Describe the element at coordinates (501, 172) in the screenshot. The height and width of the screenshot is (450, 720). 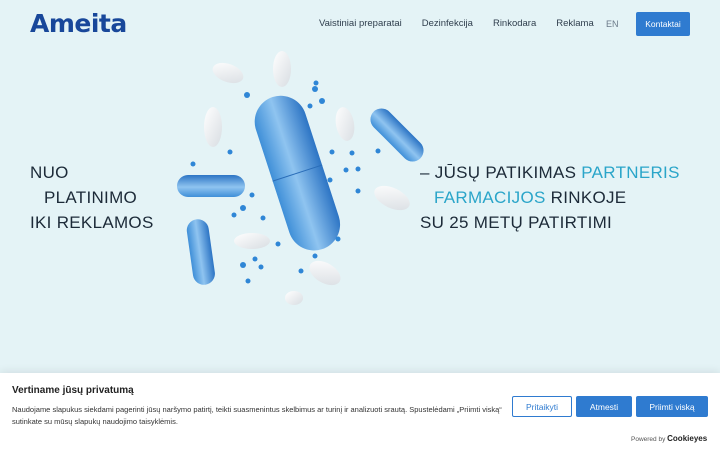
I see `hero-right-line-1-plain: – JŪSŲ PATIKIMAS` at that location.